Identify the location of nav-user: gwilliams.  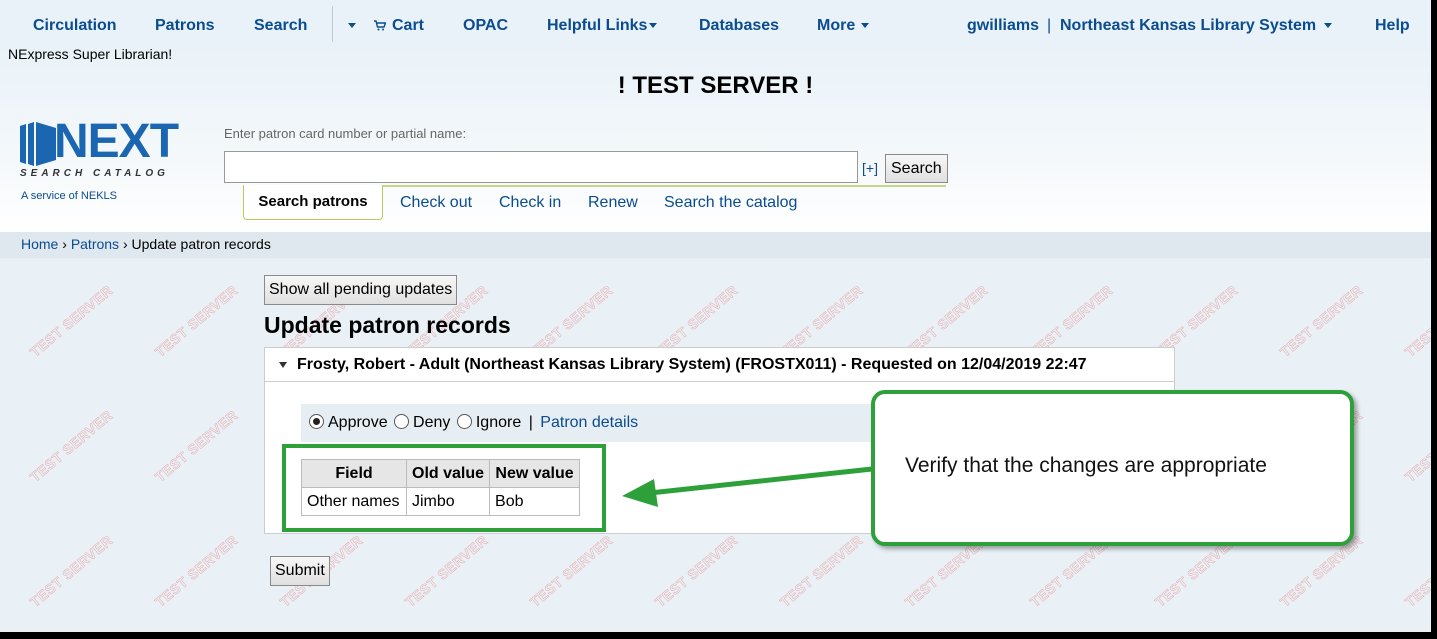
(1003, 21).